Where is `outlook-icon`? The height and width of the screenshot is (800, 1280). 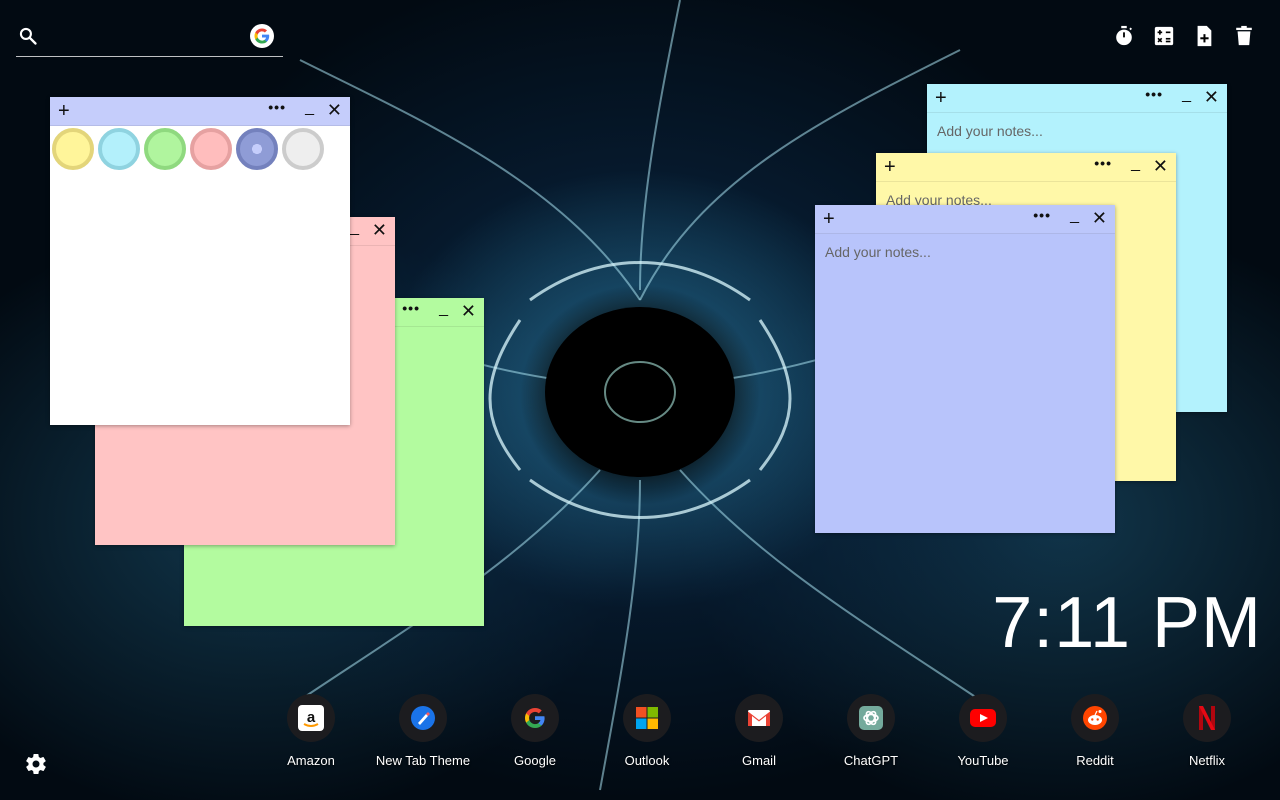 outlook-icon is located at coordinates (647, 718).